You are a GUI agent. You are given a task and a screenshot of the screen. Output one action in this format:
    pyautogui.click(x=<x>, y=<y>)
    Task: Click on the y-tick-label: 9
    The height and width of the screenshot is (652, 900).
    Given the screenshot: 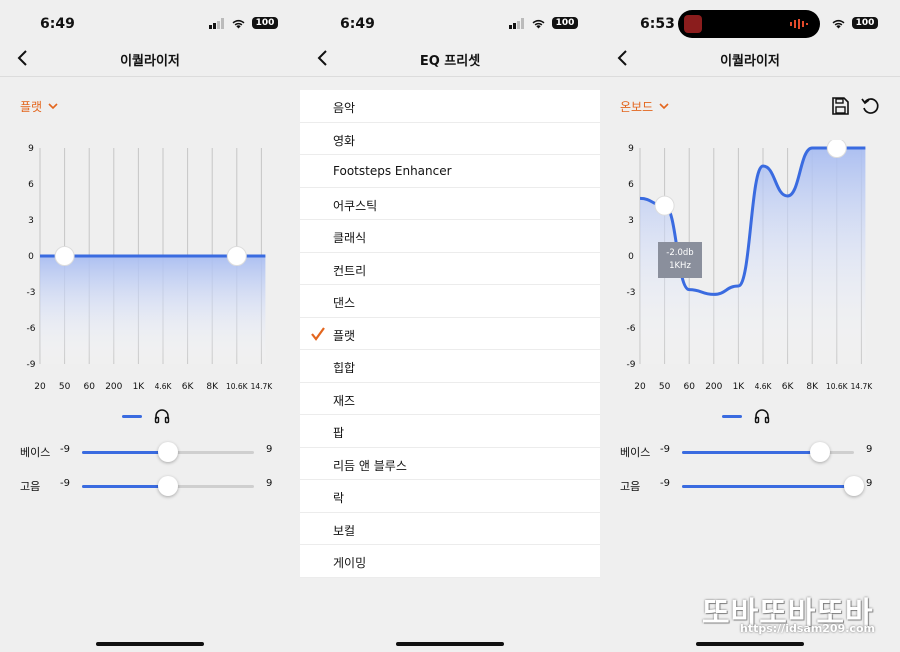 What is the action you would take?
    pyautogui.click(x=631, y=149)
    